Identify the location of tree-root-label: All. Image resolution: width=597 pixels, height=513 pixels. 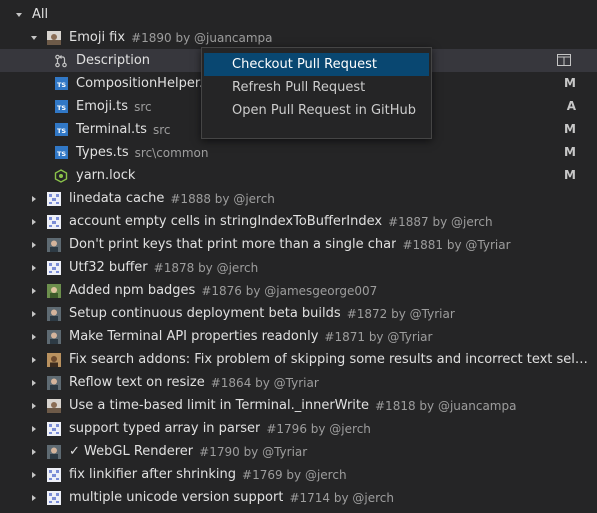
(40, 14).